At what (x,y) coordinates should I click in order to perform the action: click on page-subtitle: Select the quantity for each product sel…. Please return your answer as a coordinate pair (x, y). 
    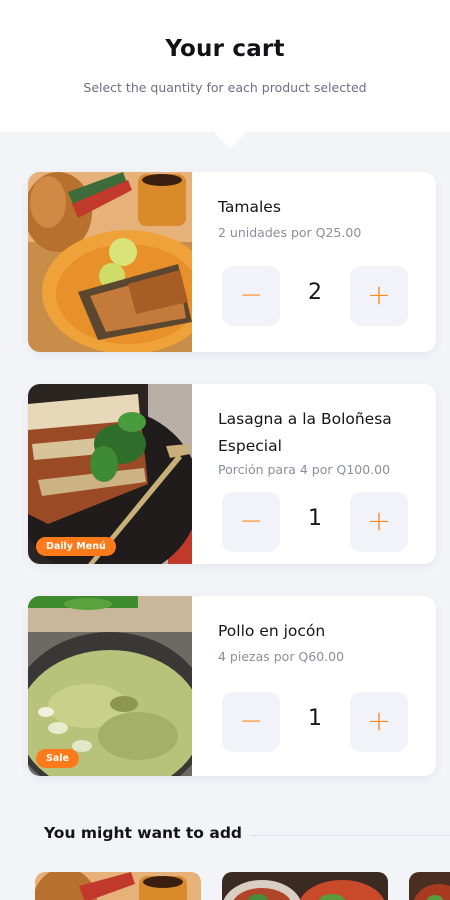
    Looking at the image, I should click on (225, 87).